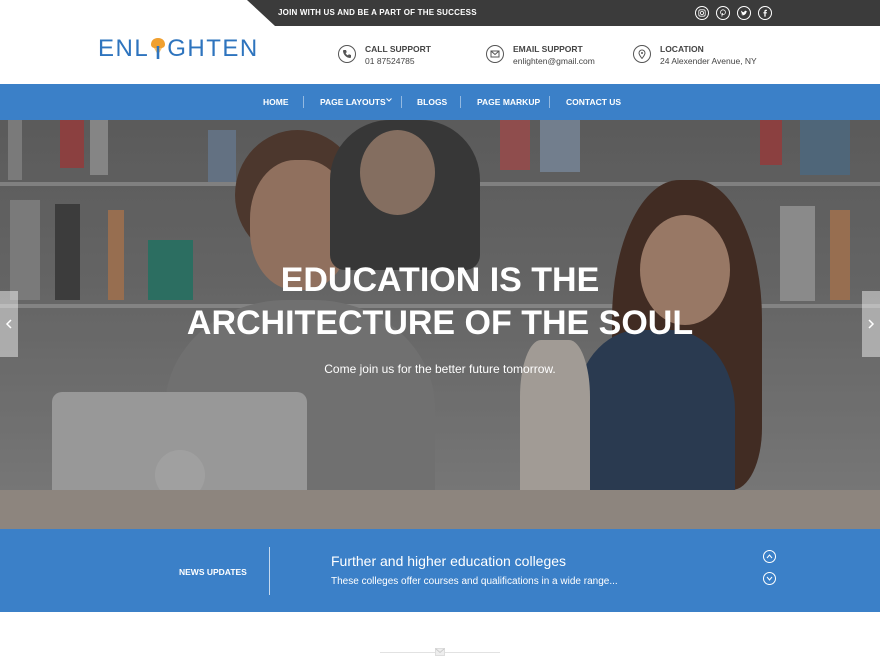 This screenshot has width=880, height=660. I want to click on site-logo: ENL GHTEN, so click(178, 49).